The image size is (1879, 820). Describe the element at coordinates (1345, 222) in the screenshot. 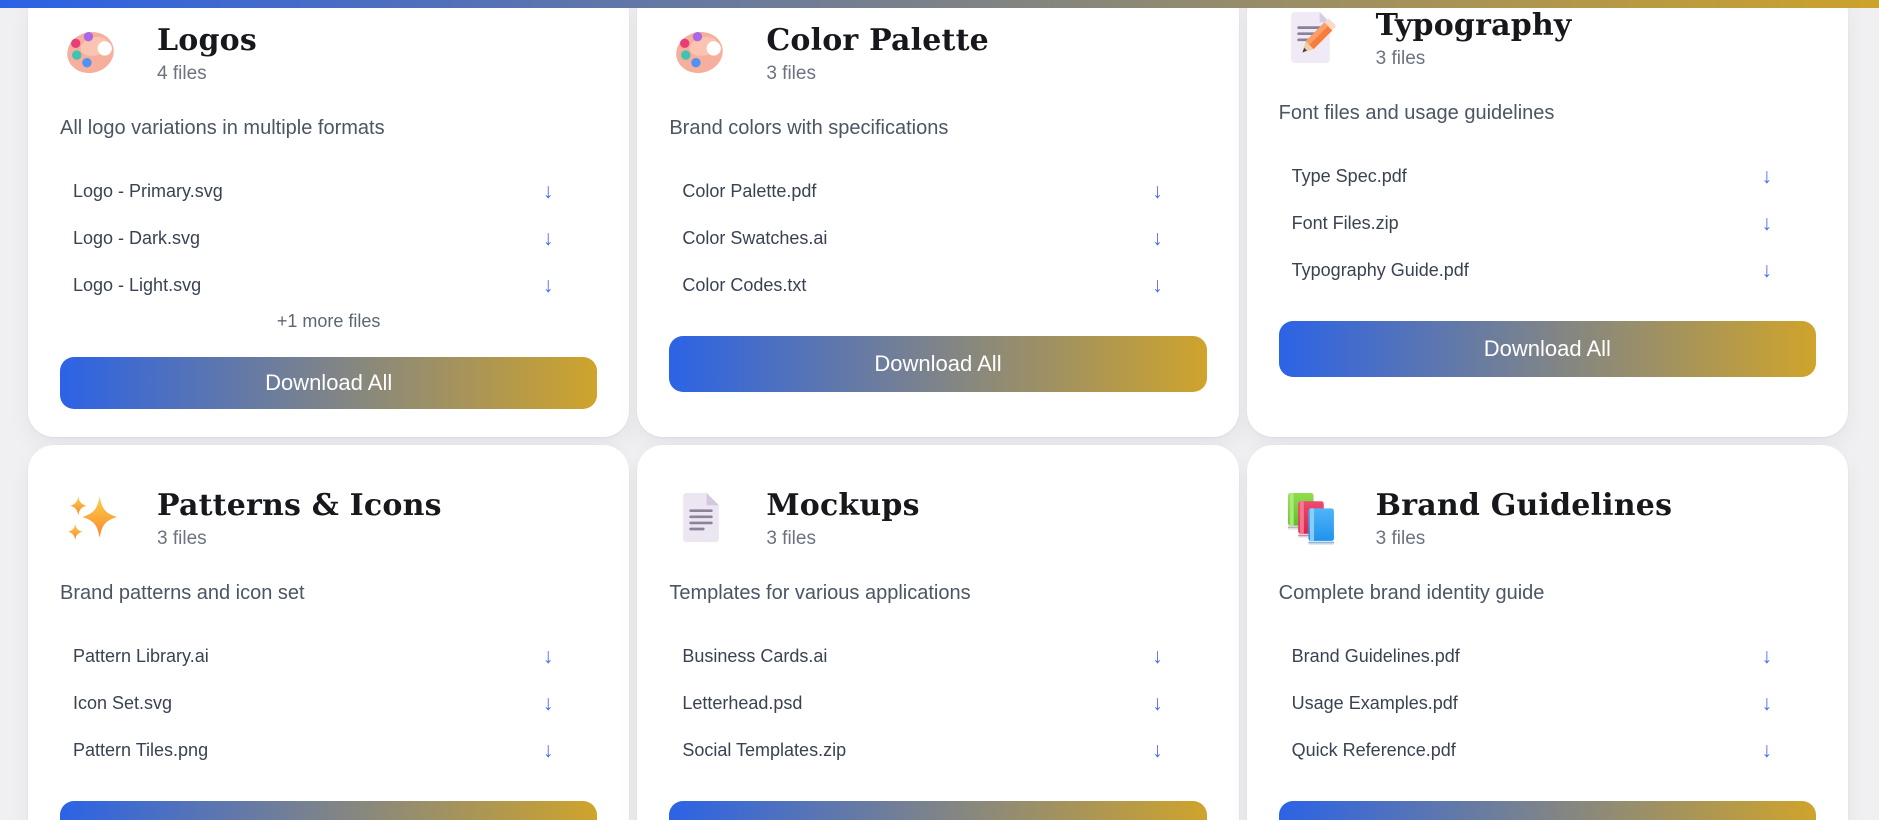

I see `file-name: Font Files.zip` at that location.